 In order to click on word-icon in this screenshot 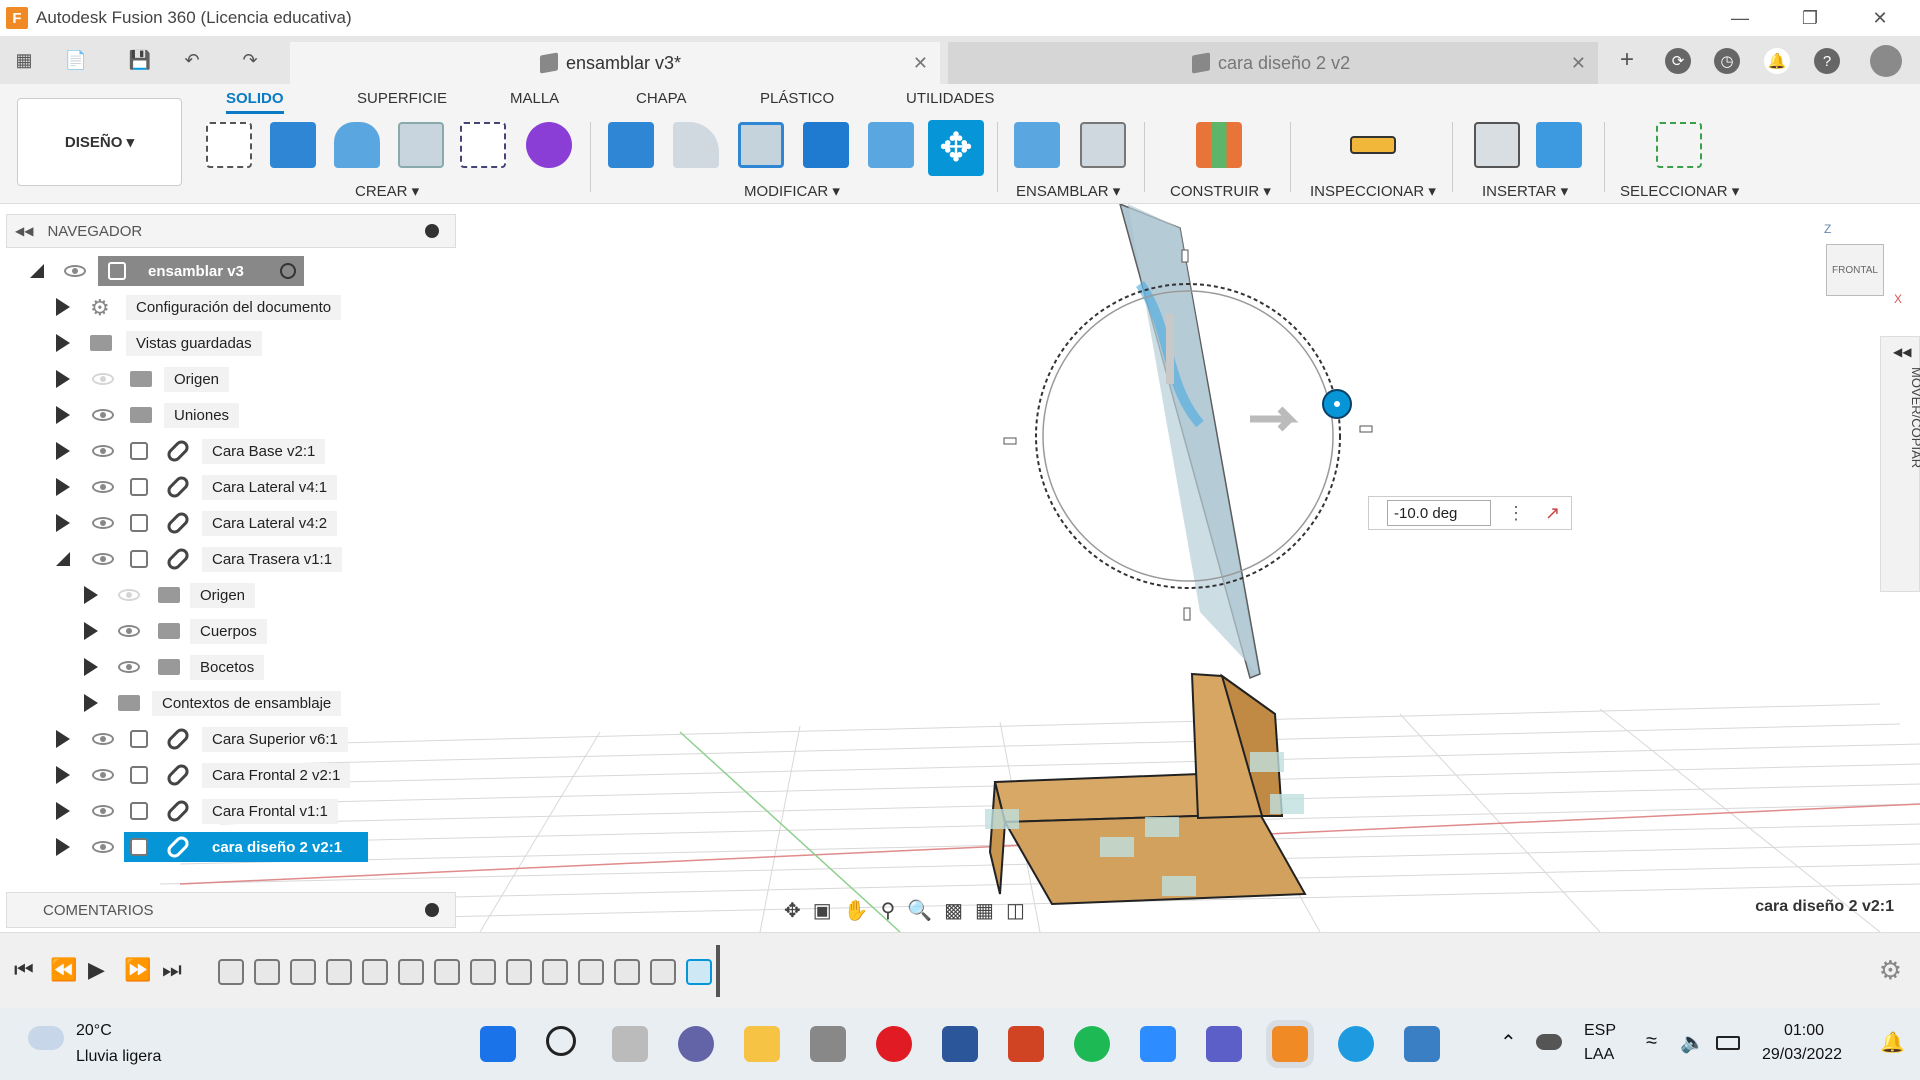, I will do `click(960, 1044)`.